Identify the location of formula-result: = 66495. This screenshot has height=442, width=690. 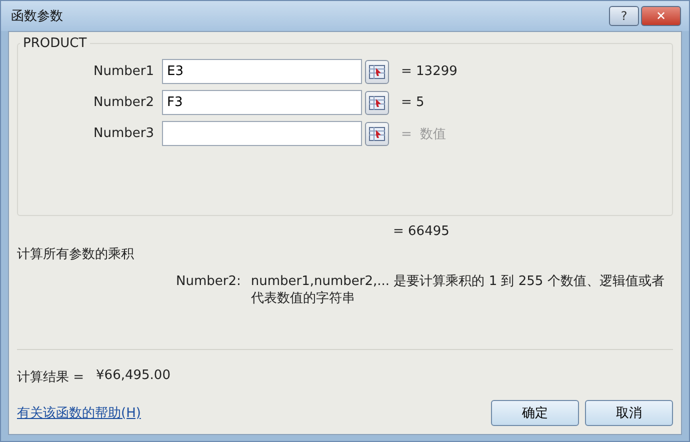
(421, 231).